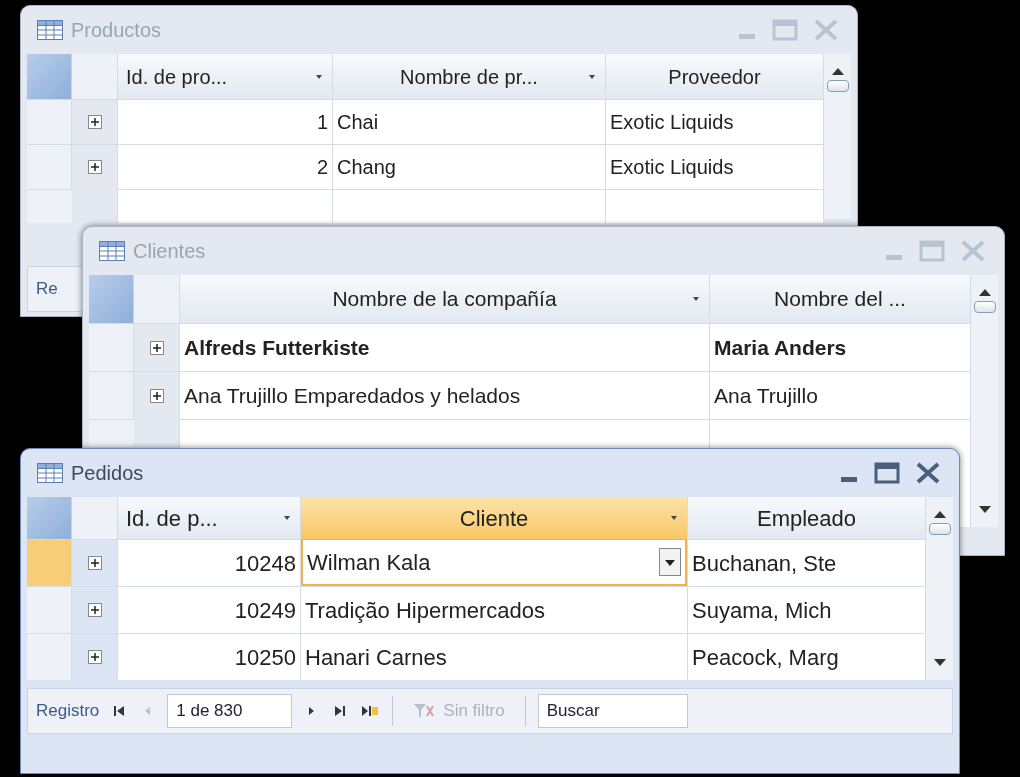 The image size is (1020, 777). Describe the element at coordinates (230, 711) in the screenshot. I see `record-number-field: 1 de 830` at that location.